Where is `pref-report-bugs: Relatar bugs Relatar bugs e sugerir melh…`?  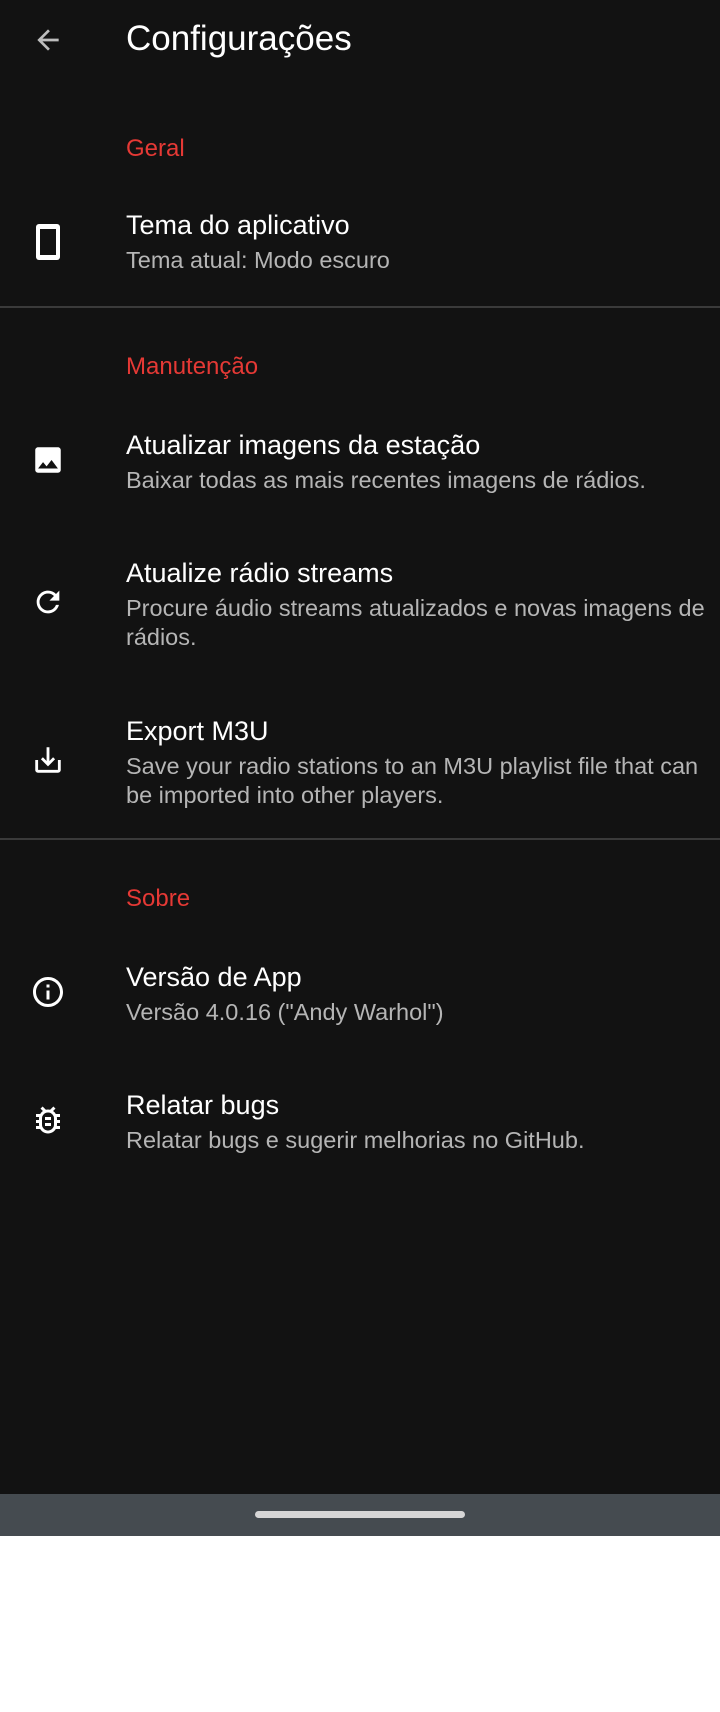 pref-report-bugs: Relatar bugs Relatar bugs e sugerir melh… is located at coordinates (360, 1125).